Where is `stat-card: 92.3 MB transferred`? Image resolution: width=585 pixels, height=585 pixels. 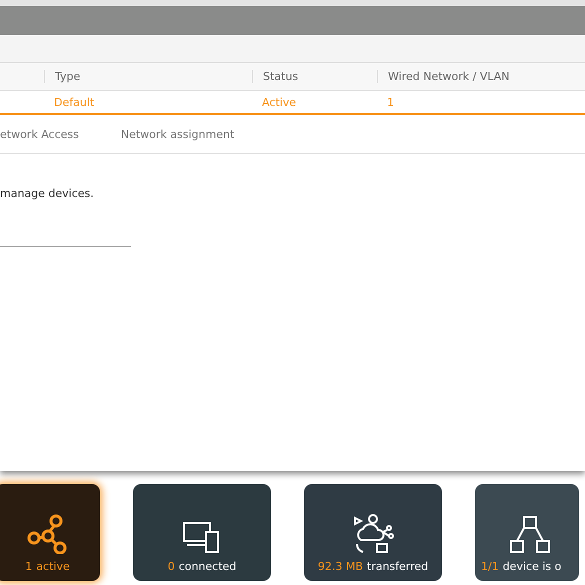
stat-card: 92.3 MB transferred is located at coordinates (373, 532).